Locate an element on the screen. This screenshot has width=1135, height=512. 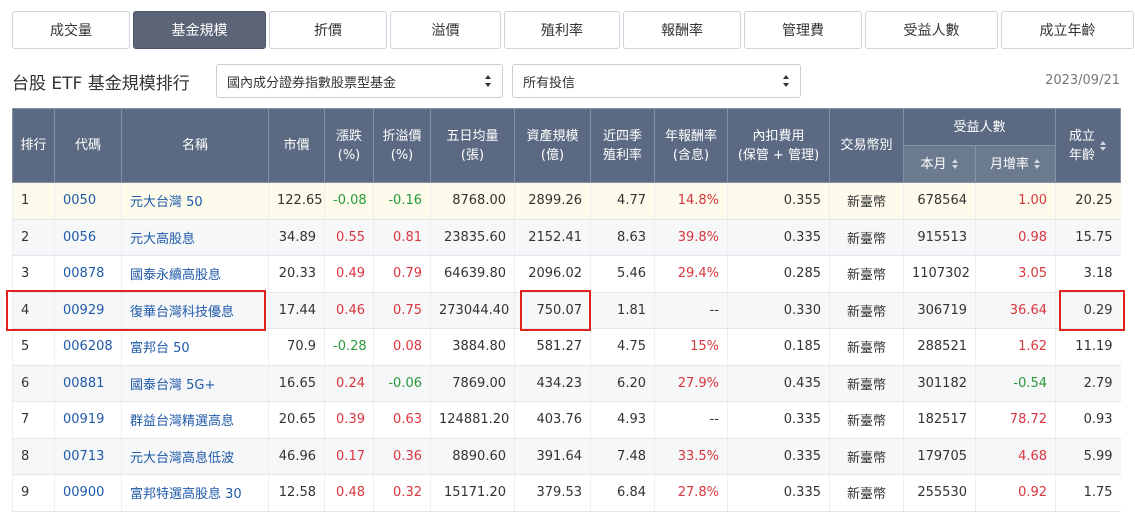
cell-name: 富邦台 50 is located at coordinates (195, 347).